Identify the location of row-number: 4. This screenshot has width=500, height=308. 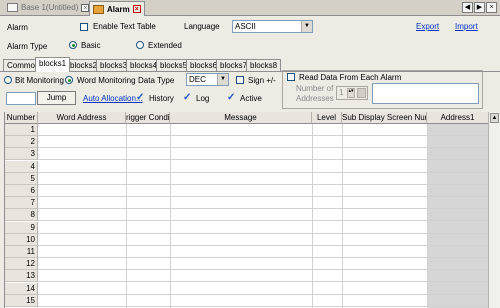
(21, 166).